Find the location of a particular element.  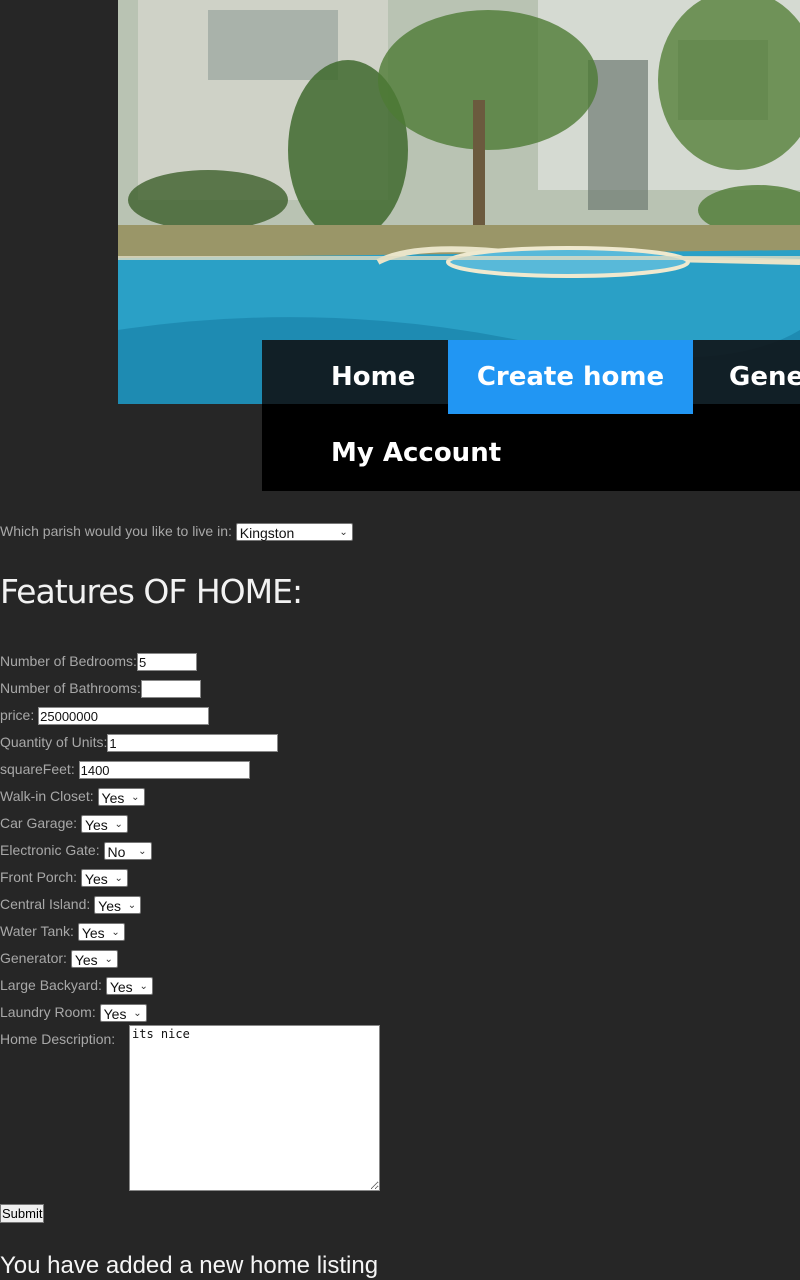

generator-value: Yes is located at coordinates (86, 960).